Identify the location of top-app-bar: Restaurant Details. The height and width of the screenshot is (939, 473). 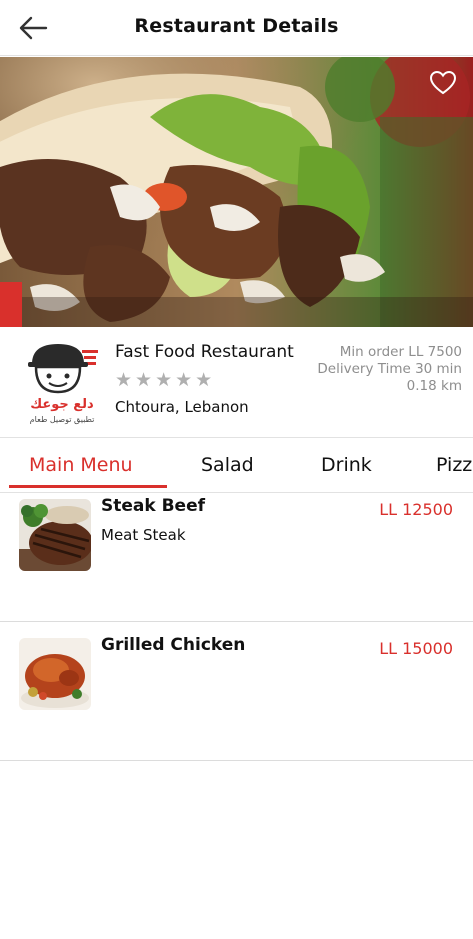
(236, 28).